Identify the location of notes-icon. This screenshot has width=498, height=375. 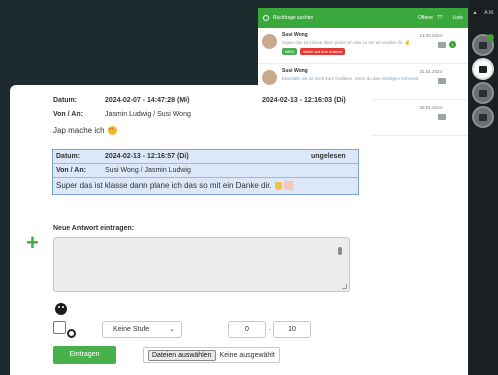
(483, 69).